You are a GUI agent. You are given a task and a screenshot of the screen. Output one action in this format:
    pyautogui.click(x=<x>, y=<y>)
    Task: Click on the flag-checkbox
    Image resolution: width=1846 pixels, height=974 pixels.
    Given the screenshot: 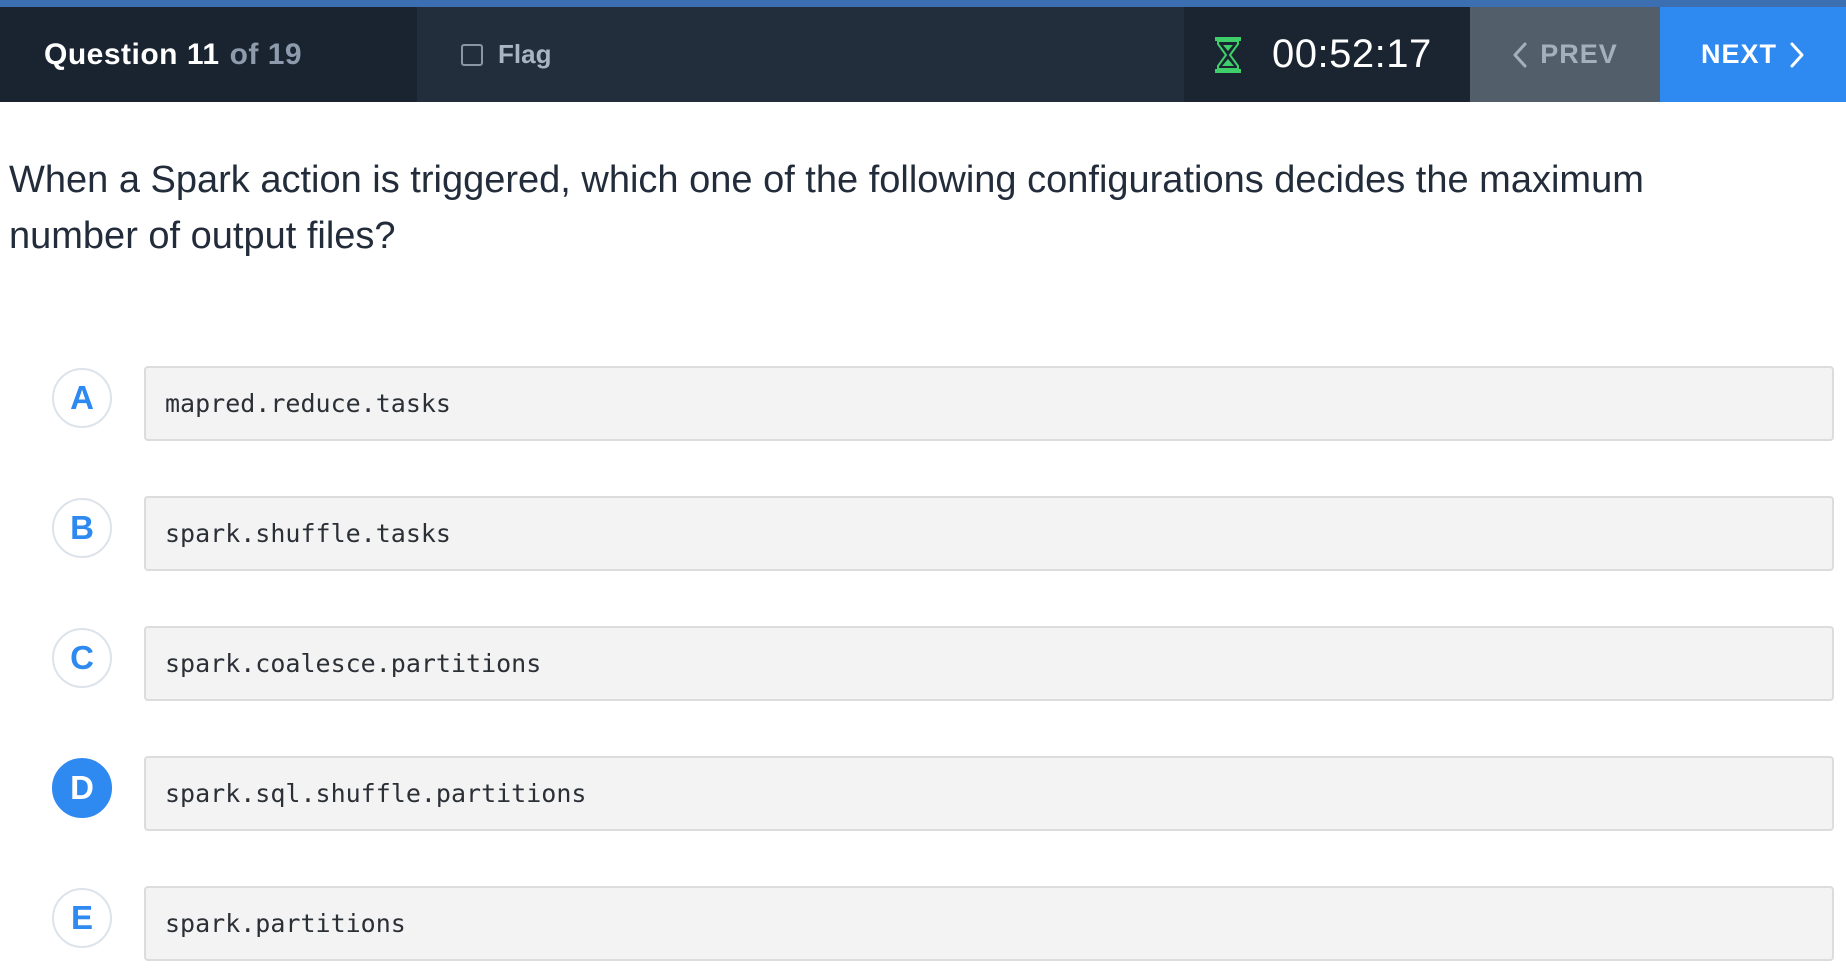 What is the action you would take?
    pyautogui.click(x=472, y=54)
    